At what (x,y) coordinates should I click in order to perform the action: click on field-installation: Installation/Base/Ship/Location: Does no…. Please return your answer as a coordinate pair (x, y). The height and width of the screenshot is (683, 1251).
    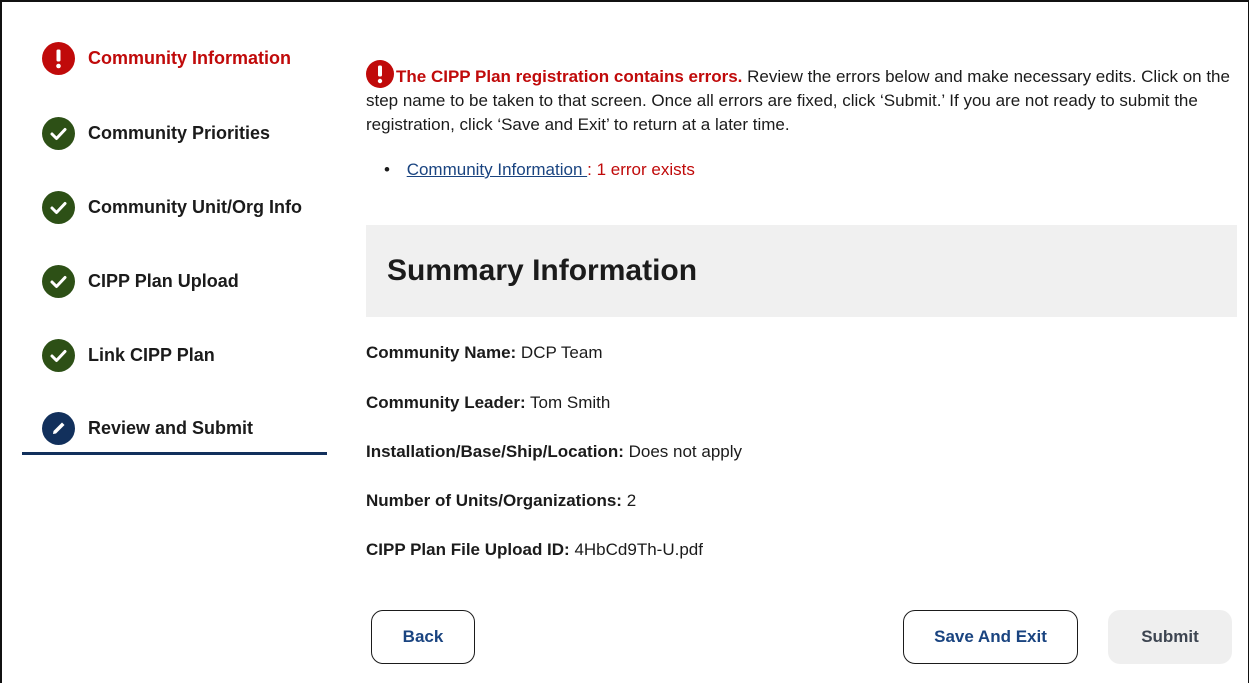
    Looking at the image, I should click on (554, 452).